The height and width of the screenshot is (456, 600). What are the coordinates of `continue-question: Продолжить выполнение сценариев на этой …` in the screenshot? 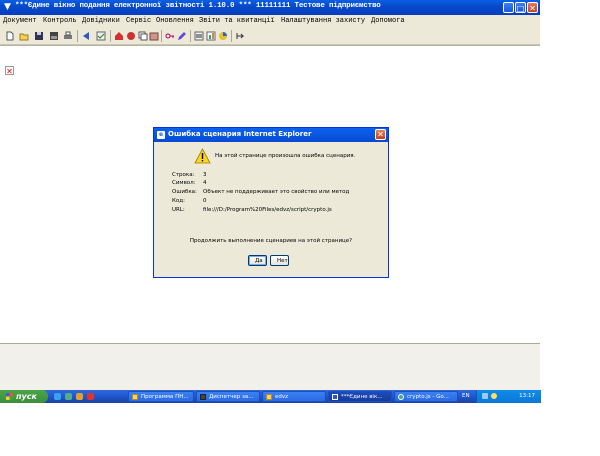 It's located at (271, 241).